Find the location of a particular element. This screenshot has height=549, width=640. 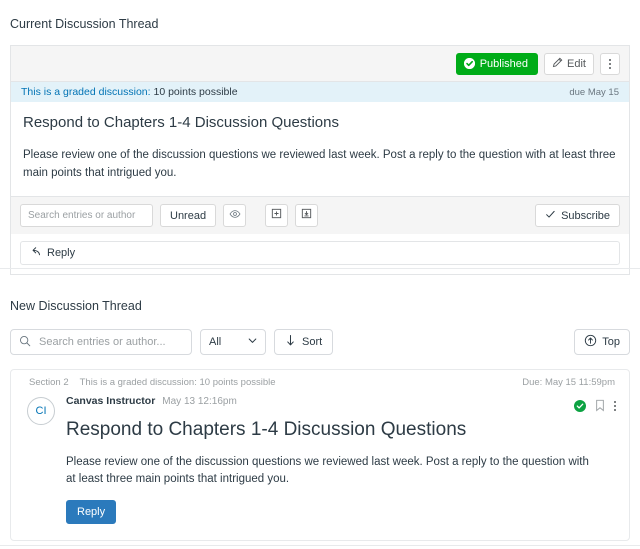

published-label: Published is located at coordinates (504, 63).